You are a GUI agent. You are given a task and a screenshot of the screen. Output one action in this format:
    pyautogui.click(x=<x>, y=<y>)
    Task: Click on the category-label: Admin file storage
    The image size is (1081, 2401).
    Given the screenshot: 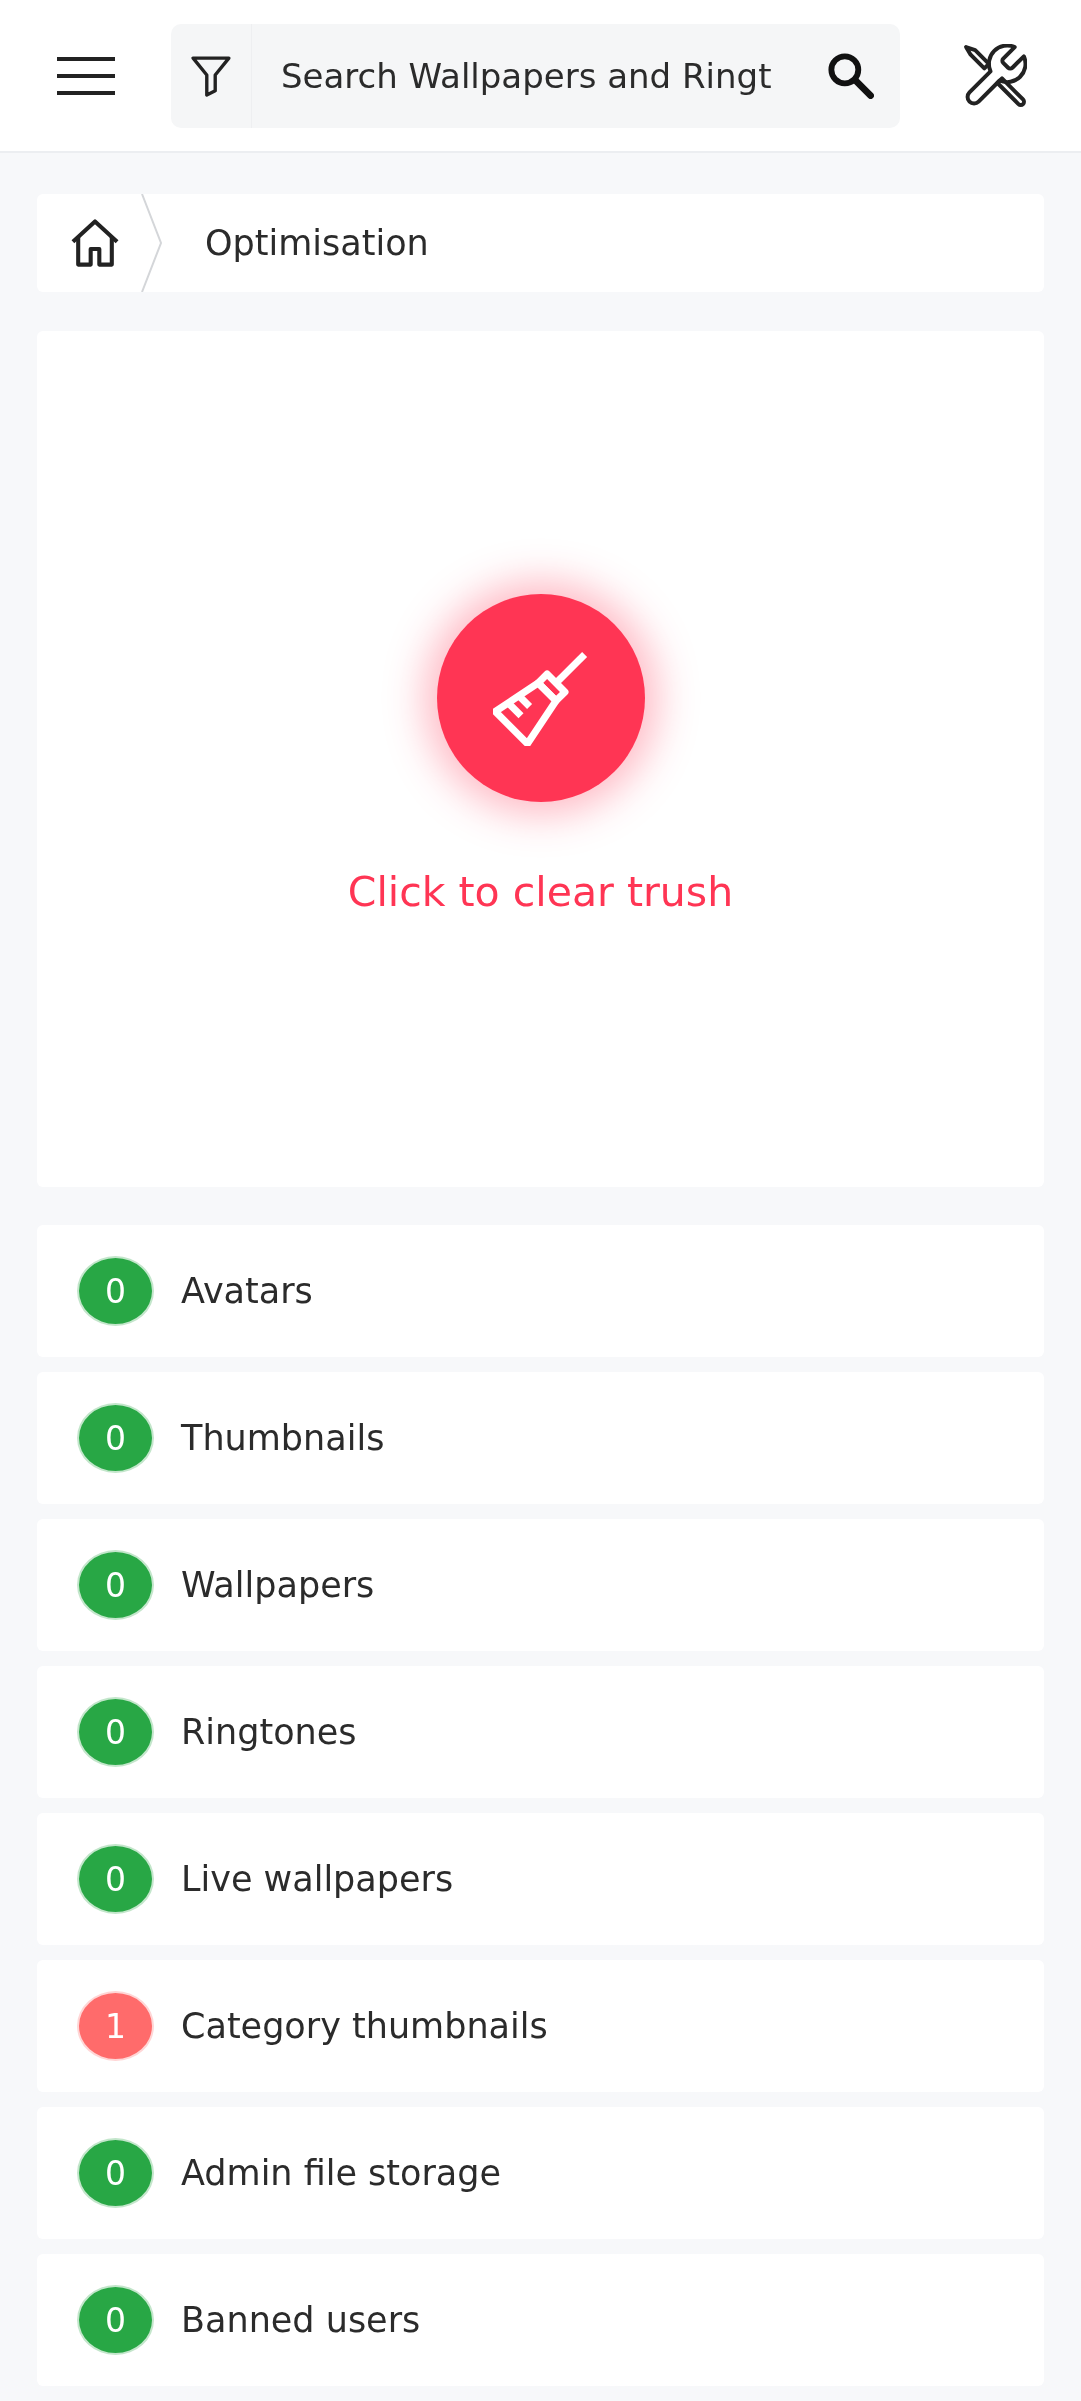 What is the action you would take?
    pyautogui.click(x=341, y=2173)
    